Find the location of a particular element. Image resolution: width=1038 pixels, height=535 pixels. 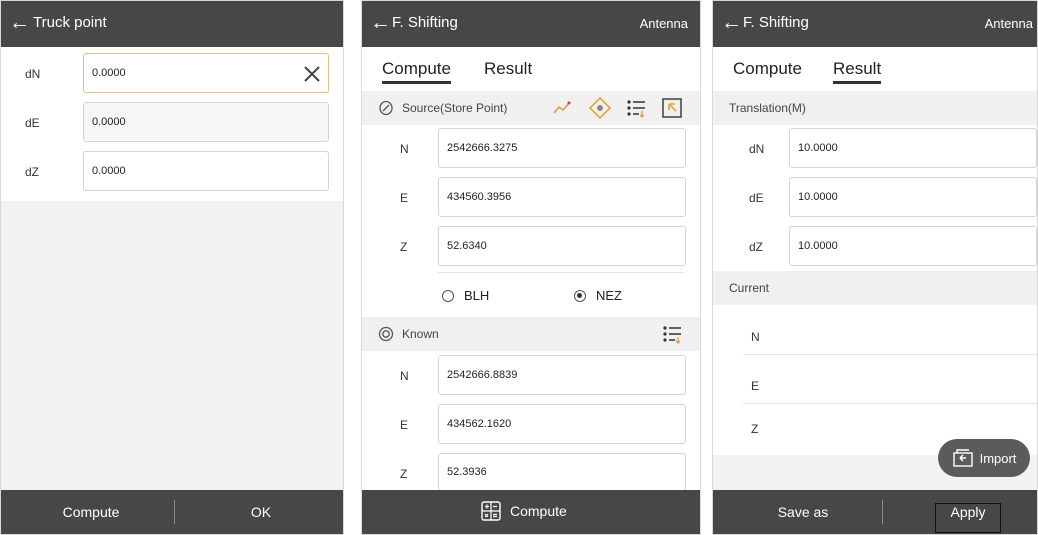

translation-dn-input: 10.0000 is located at coordinates (913, 148).